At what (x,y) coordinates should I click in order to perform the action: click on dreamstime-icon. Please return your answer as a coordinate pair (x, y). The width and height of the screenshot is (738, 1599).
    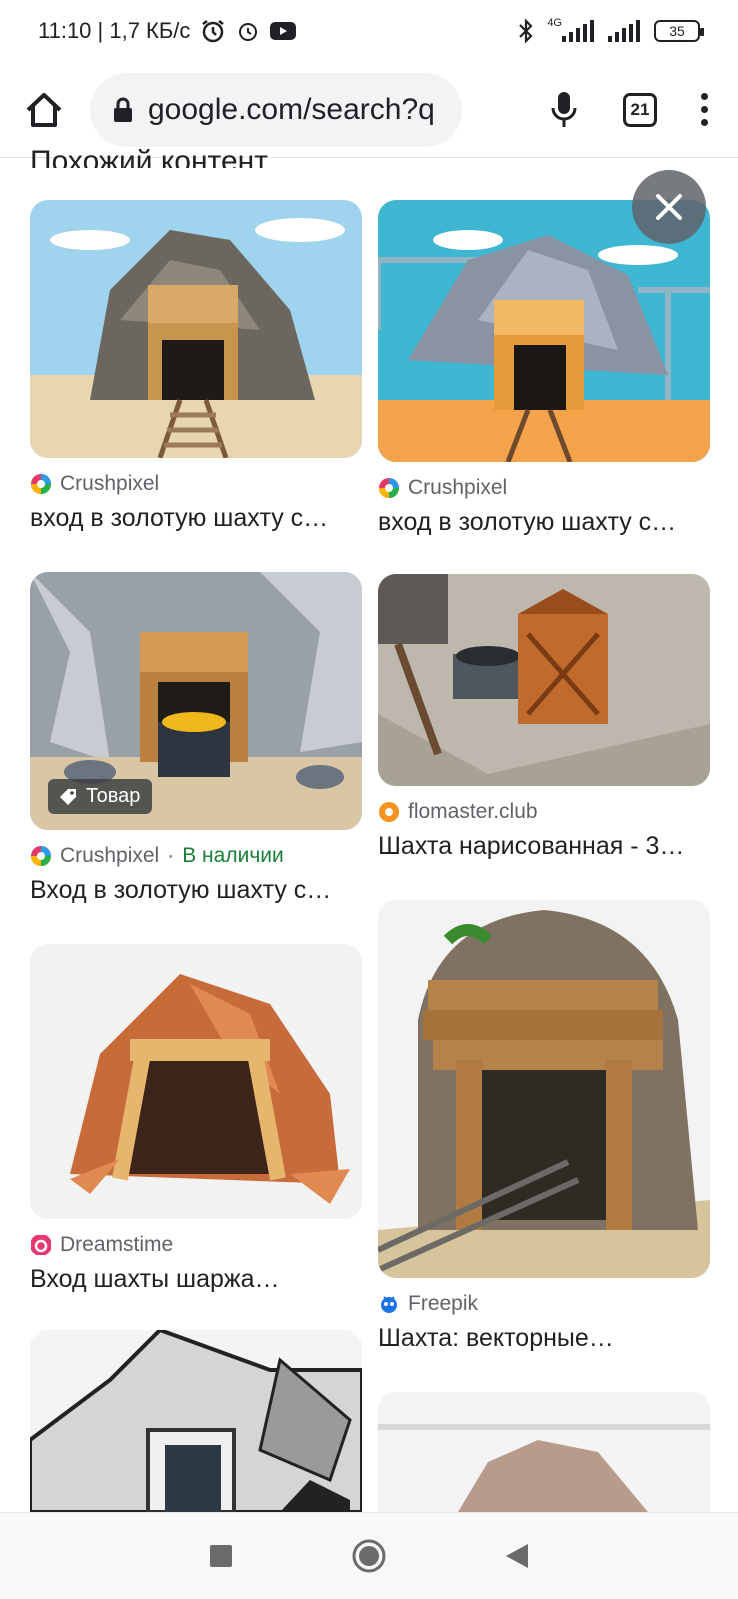
    Looking at the image, I should click on (41, 1245).